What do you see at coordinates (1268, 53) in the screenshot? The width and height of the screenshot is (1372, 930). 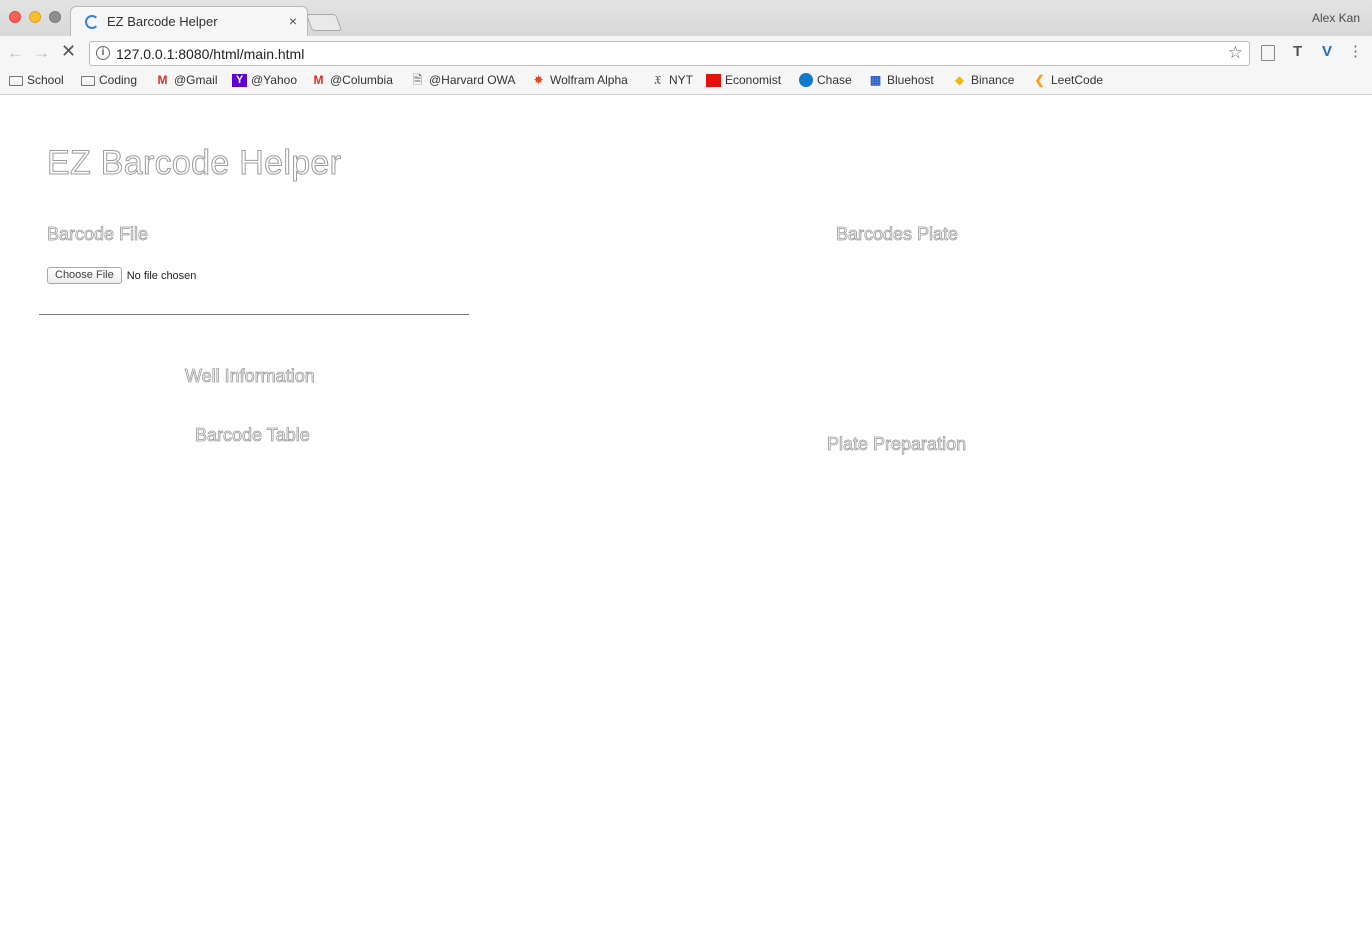 I see `page-extension-icon` at bounding box center [1268, 53].